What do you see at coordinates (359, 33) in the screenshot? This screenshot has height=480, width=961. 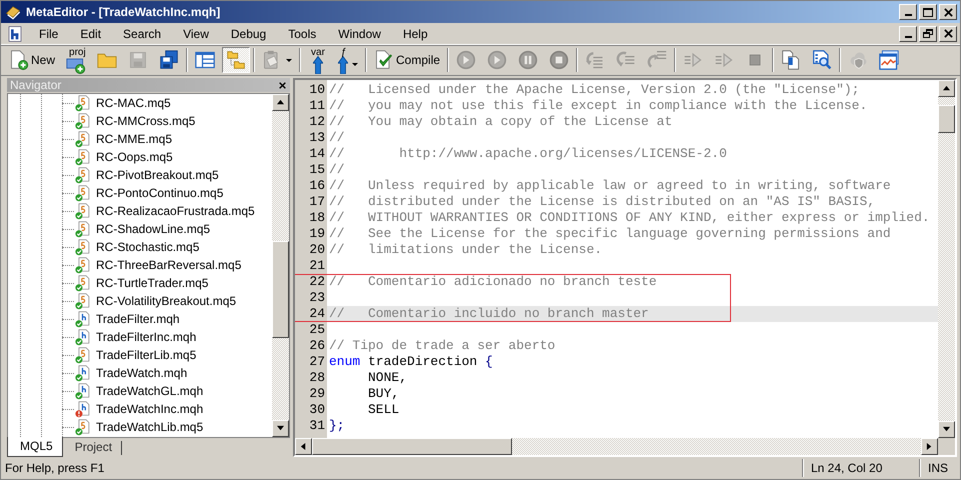 I see `menu-item: Window` at bounding box center [359, 33].